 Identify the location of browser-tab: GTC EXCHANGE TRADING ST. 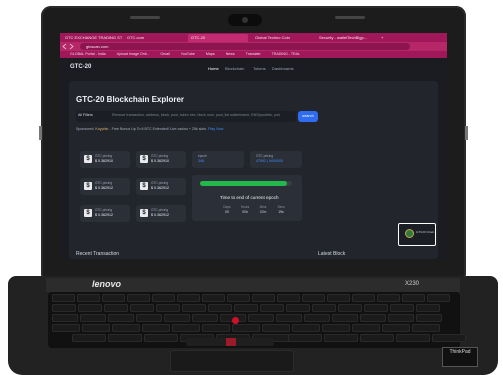
(92, 38).